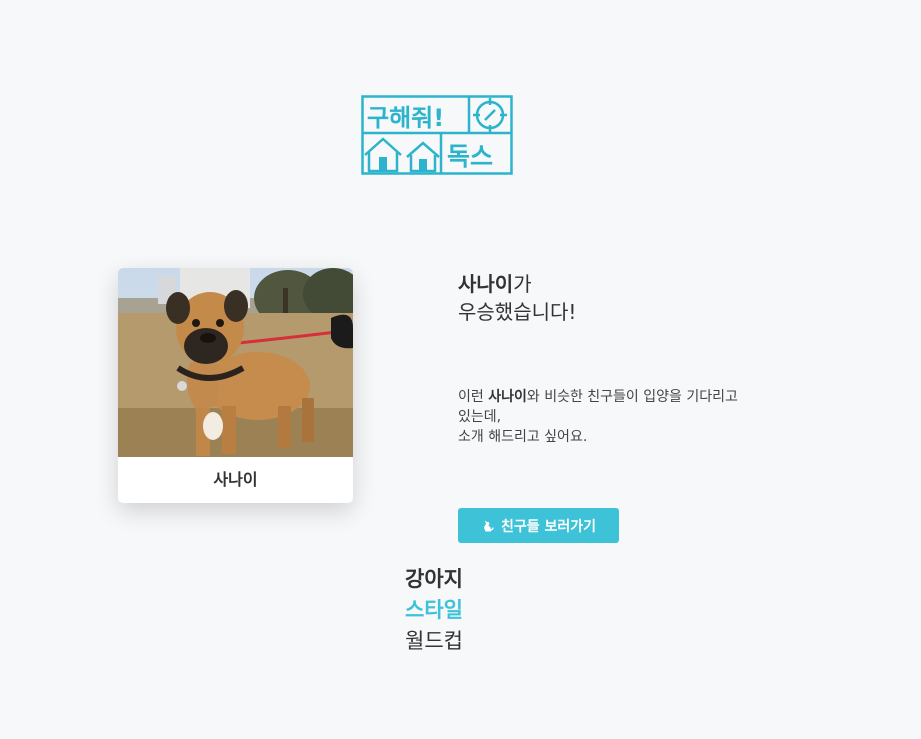 Image resolution: width=921 pixels, height=739 pixels. I want to click on desc-prefix: 이런, so click(473, 397).